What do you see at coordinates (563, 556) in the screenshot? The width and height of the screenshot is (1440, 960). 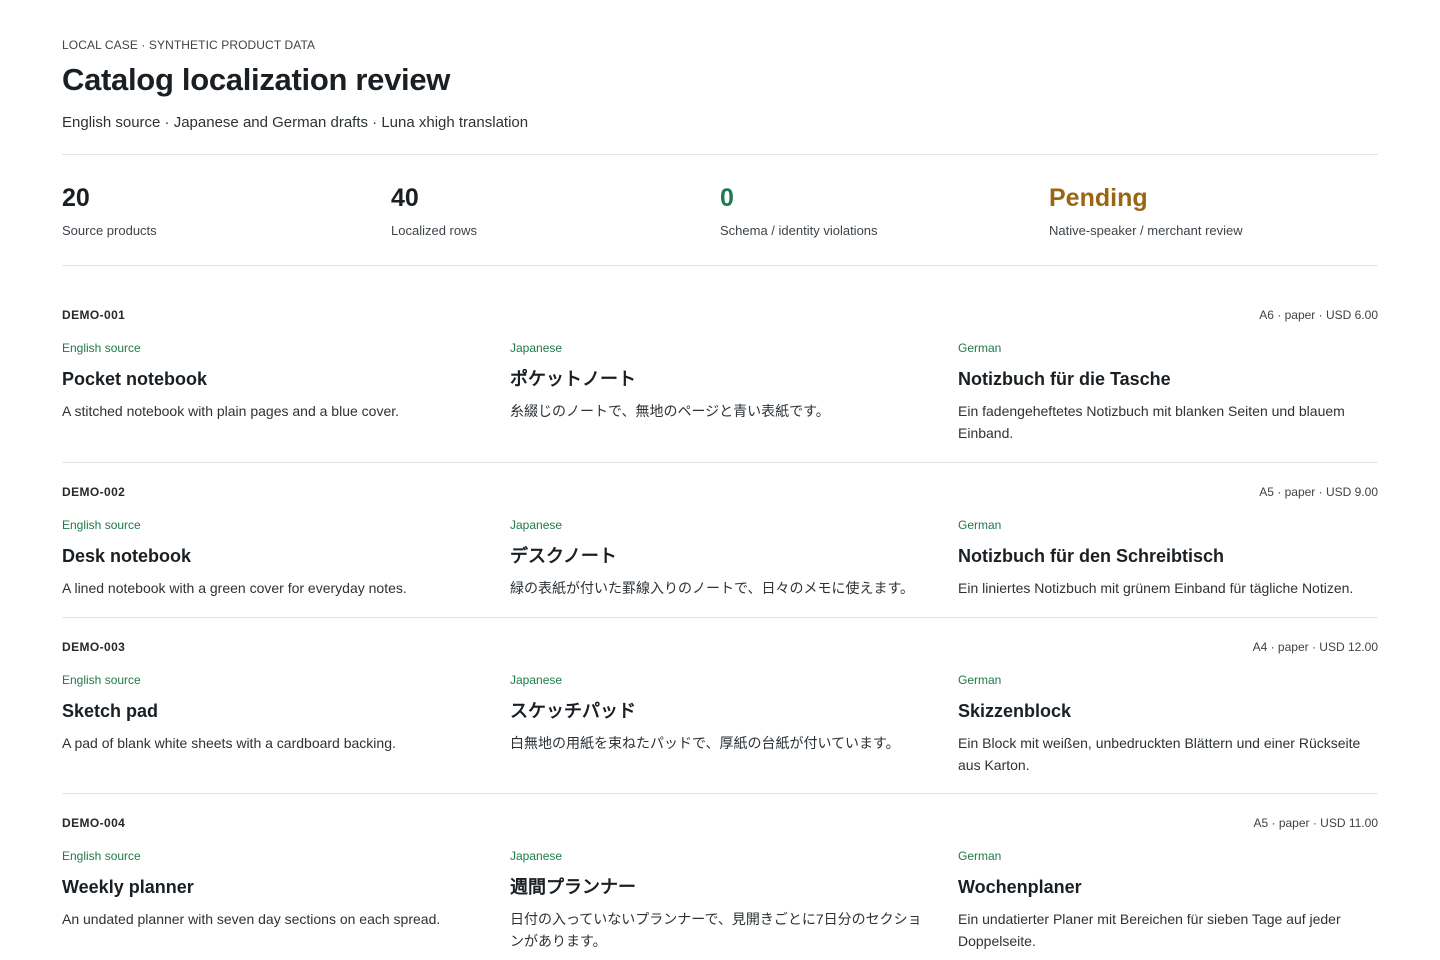 I see `product-name: デスクノート` at bounding box center [563, 556].